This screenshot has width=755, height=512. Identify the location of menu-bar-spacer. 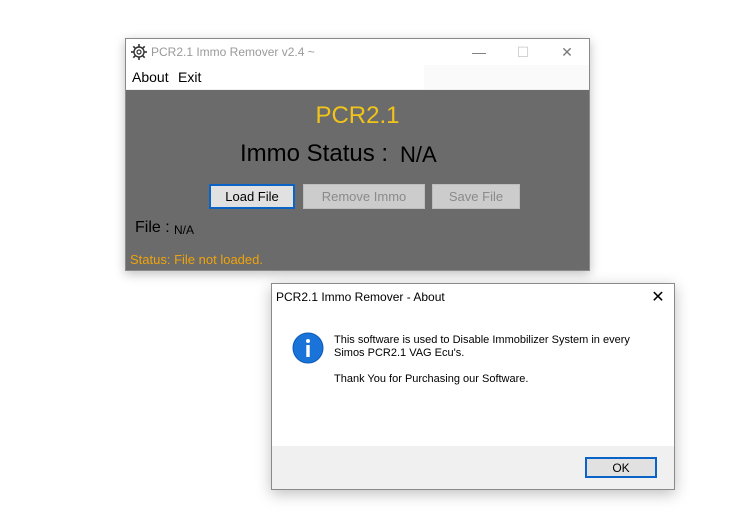
(506, 77).